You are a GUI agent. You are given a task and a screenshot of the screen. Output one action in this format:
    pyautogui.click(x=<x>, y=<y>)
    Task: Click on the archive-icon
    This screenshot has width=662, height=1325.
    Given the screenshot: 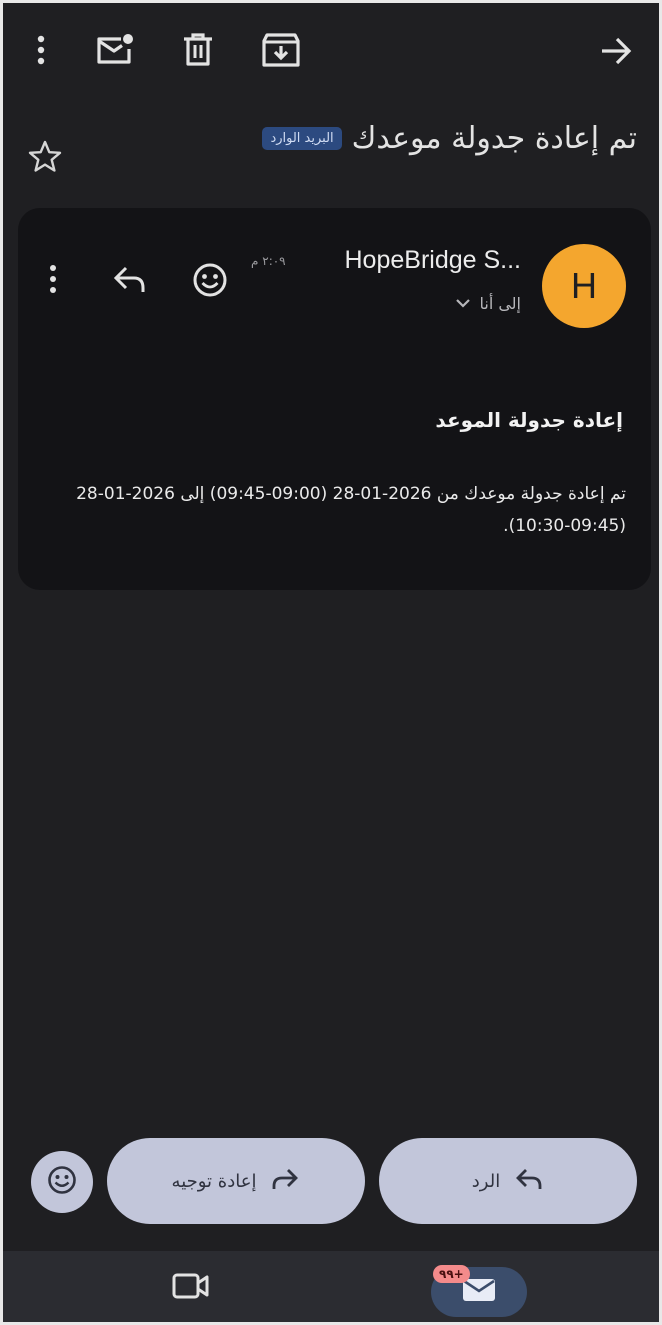 What is the action you would take?
    pyautogui.click(x=281, y=50)
    